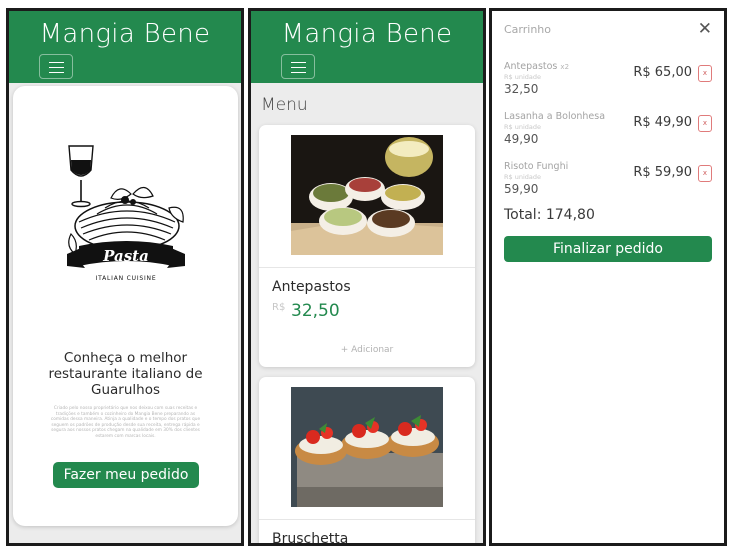 This screenshot has width=738, height=553. I want to click on dish-currency: R$, so click(279, 307).